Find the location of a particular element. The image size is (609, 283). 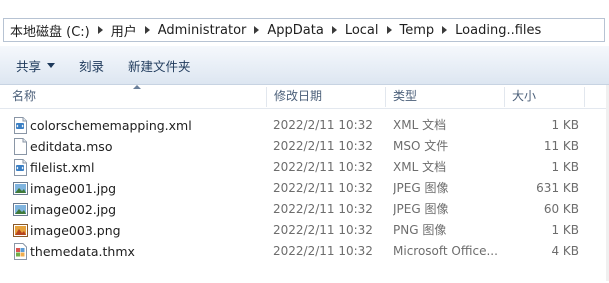

file-size: 631 KB is located at coordinates (557, 188).